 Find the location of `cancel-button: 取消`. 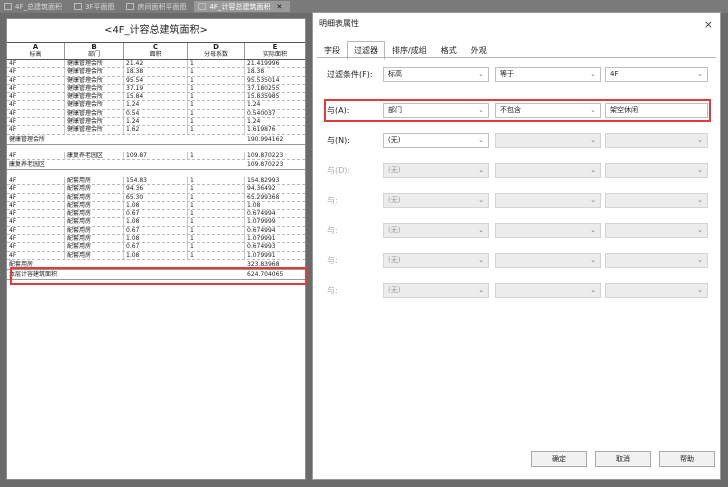

cancel-button: 取消 is located at coordinates (623, 459).